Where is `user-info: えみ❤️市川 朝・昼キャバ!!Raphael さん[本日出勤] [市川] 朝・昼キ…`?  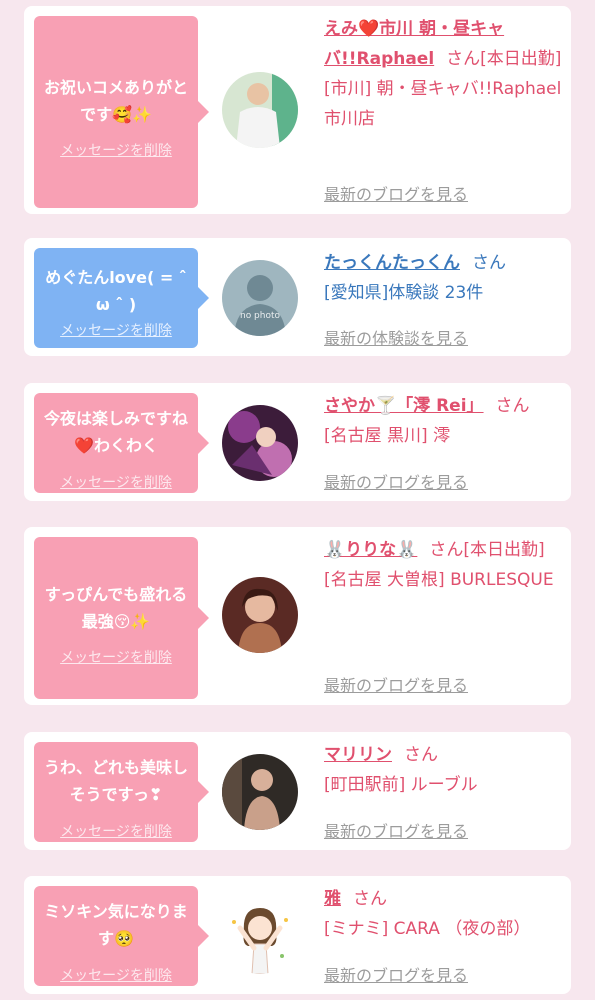
user-info: えみ❤️市川 朝・昼キャバ!!Raphael さん[本日出勤] [市川] 朝・昼キ… is located at coordinates (444, 74).